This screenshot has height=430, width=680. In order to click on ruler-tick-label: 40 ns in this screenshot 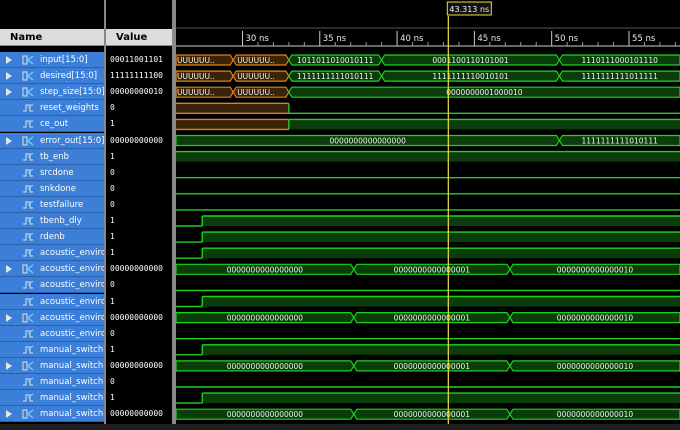, I will do `click(412, 39)`.